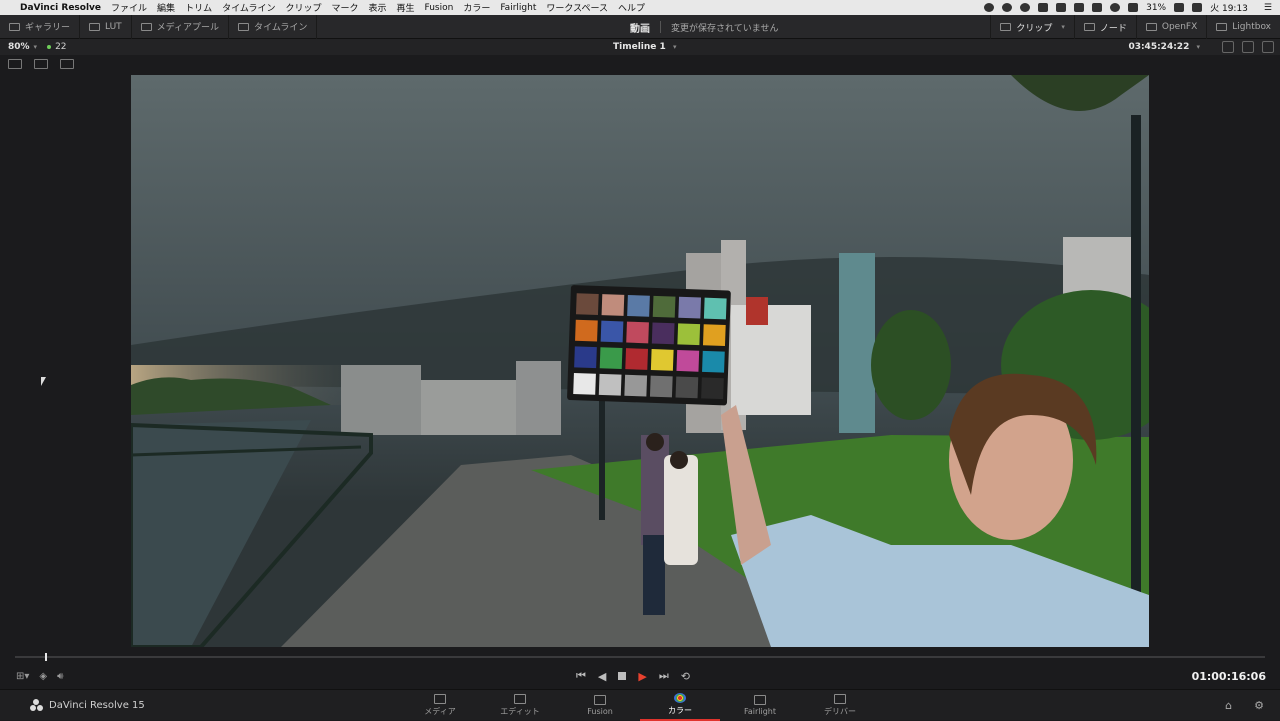  Describe the element at coordinates (476, 7) in the screenshot. I see `menu-color: カラー` at that location.